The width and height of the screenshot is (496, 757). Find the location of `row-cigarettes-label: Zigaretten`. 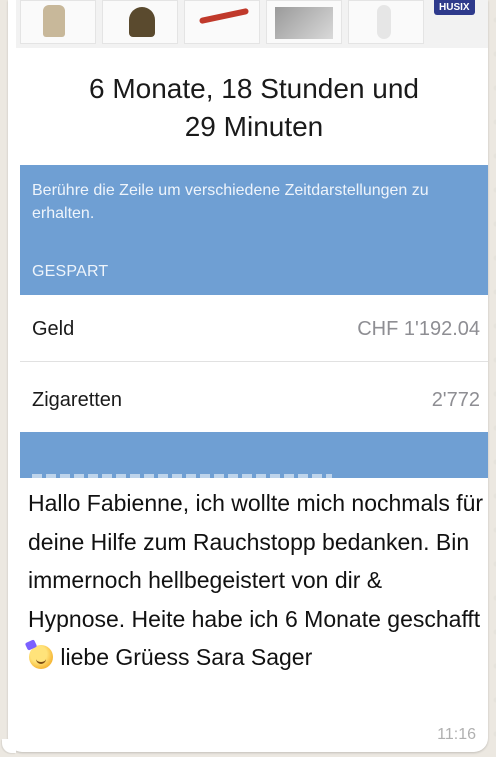

row-cigarettes-label: Zigaretten is located at coordinates (77, 399).